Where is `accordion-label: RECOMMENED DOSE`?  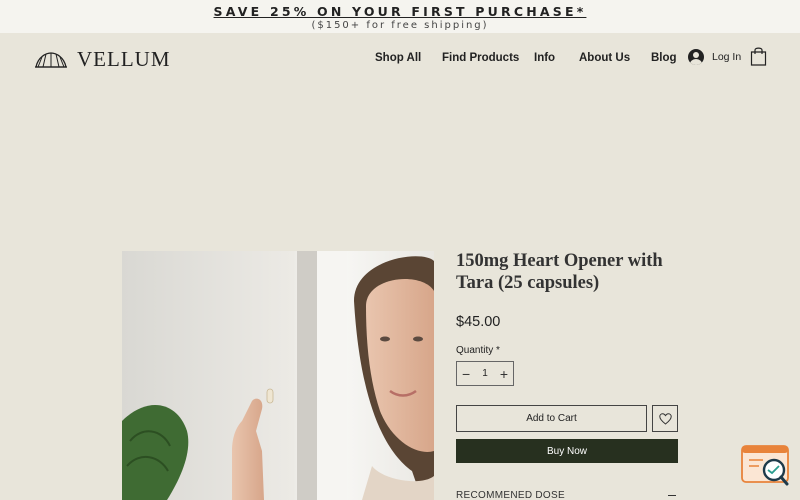 accordion-label: RECOMMENED DOSE is located at coordinates (510, 494).